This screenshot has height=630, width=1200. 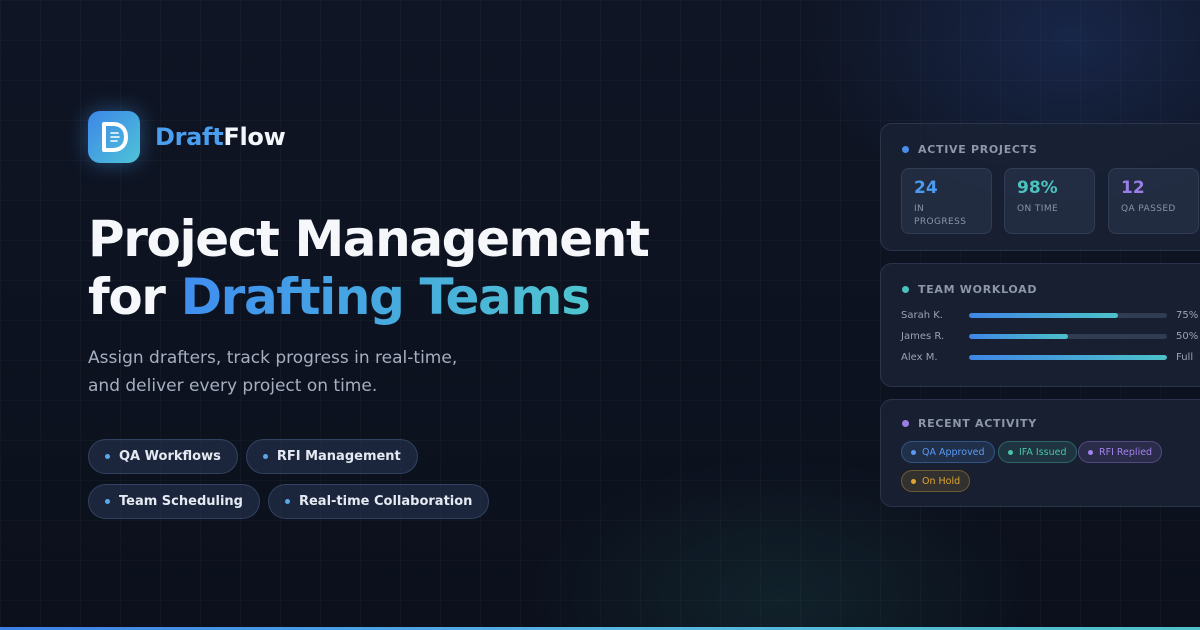 I want to click on tag-team-scheduling: Team Scheduling, so click(x=174, y=501).